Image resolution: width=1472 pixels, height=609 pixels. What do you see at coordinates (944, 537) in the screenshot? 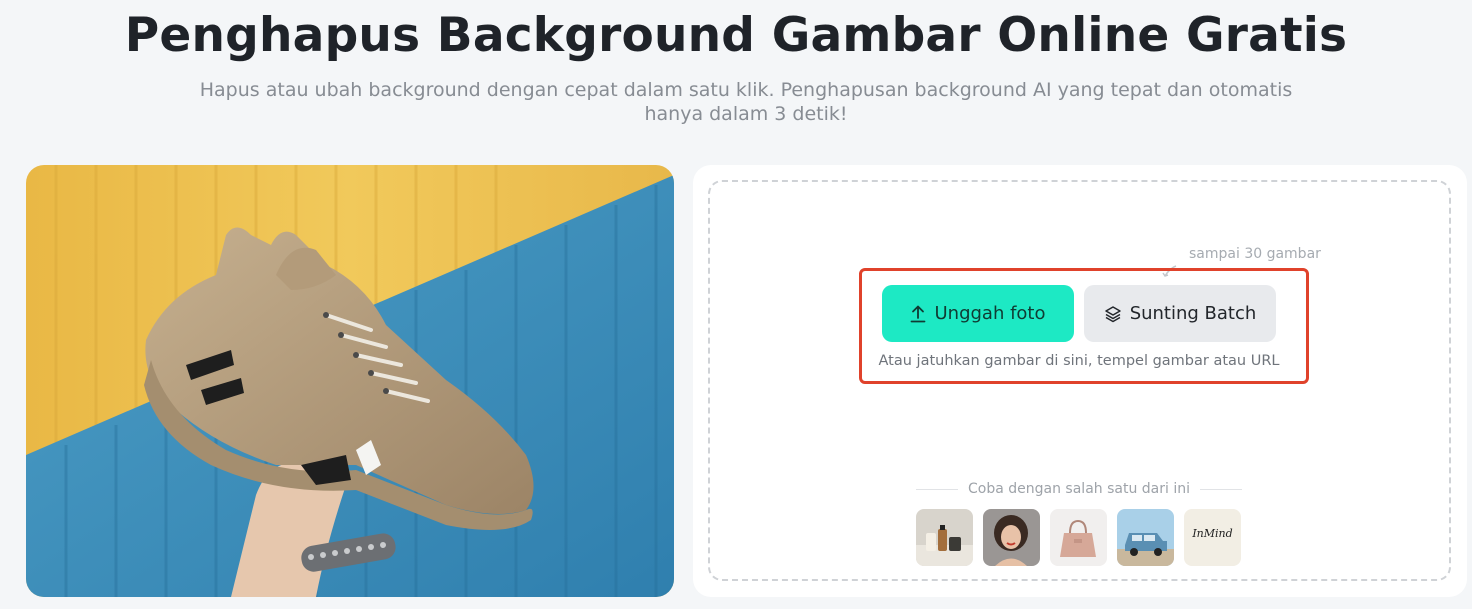
I see `sample-thumb-cosmetics` at bounding box center [944, 537].